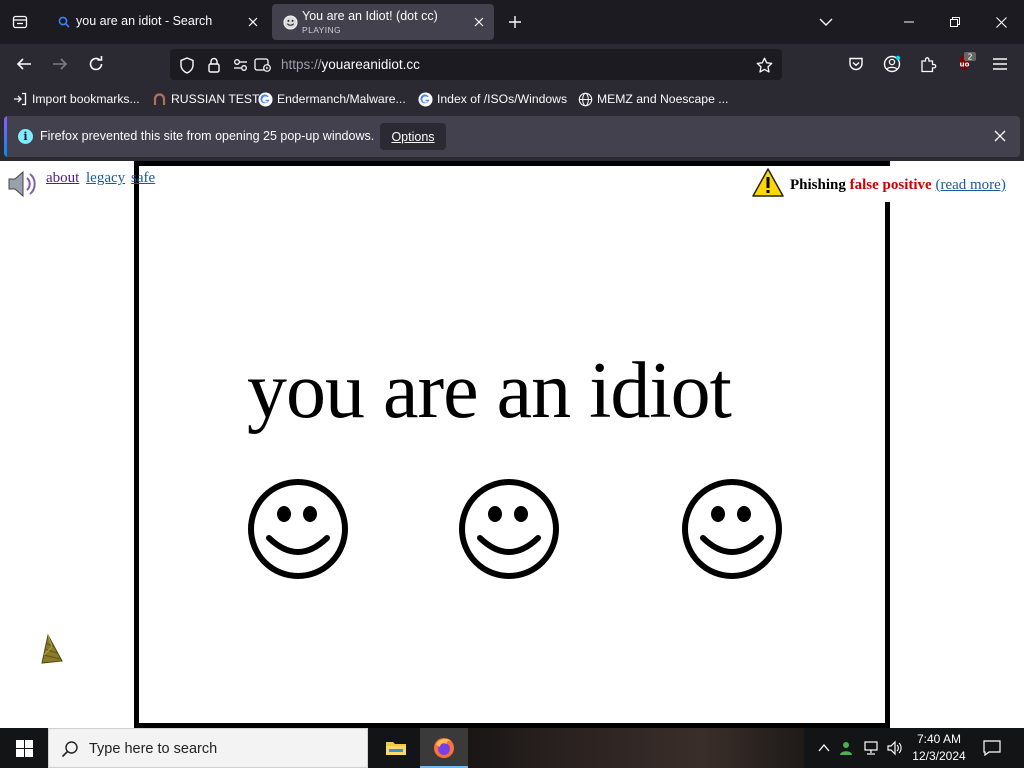  Describe the element at coordinates (909, 22) in the screenshot. I see `minimize-button` at that location.